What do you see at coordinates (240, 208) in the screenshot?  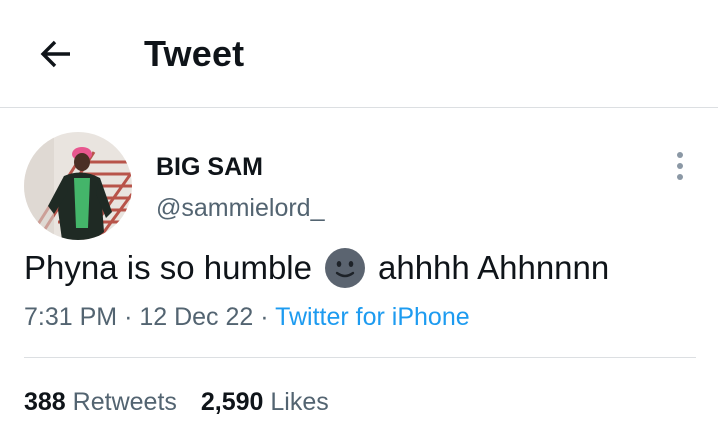 I see `author-handle: @sammielord_` at bounding box center [240, 208].